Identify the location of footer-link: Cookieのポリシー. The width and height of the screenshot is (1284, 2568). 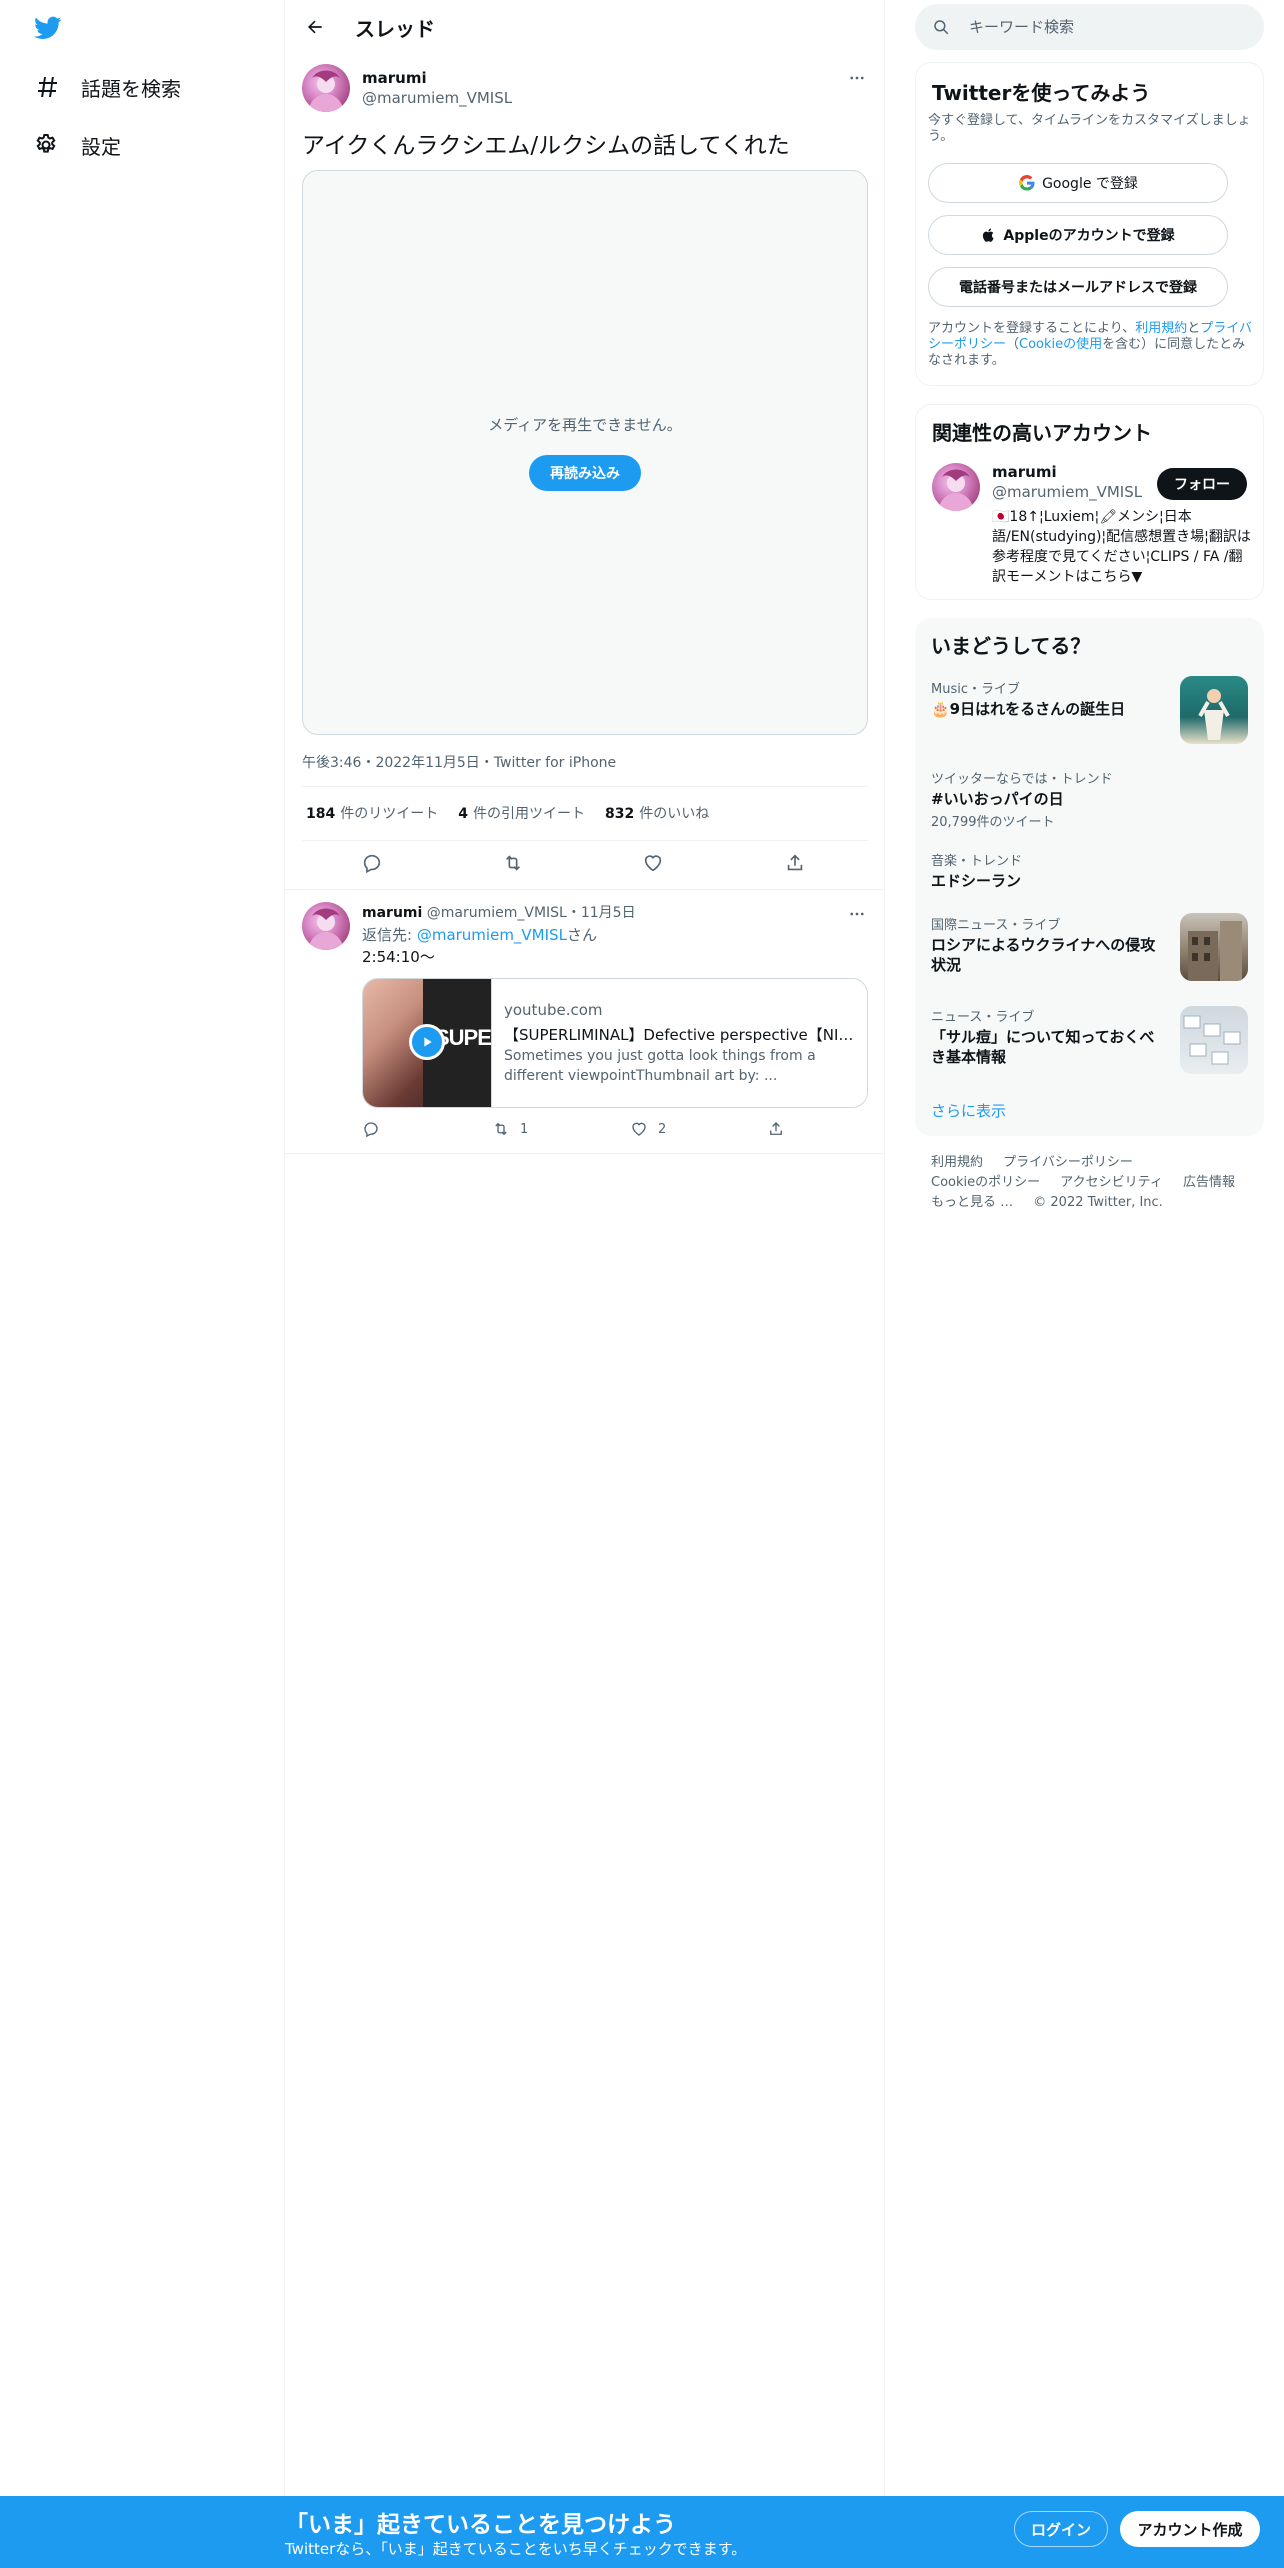
(985, 1182).